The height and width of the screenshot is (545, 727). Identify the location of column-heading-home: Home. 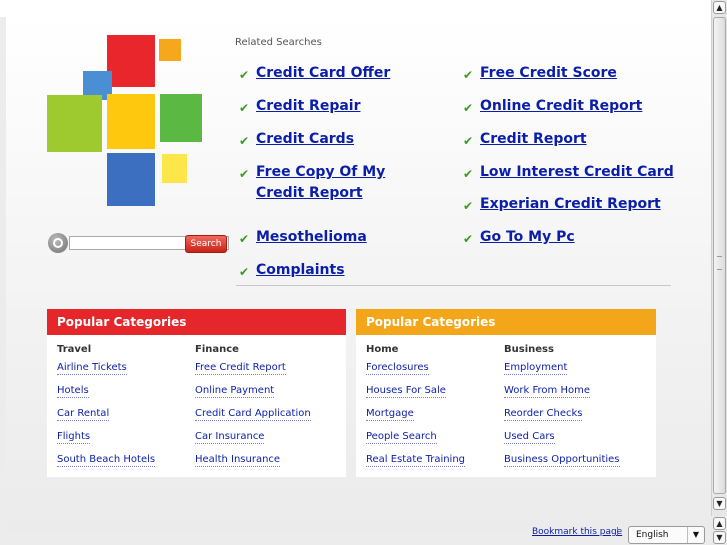
(382, 349).